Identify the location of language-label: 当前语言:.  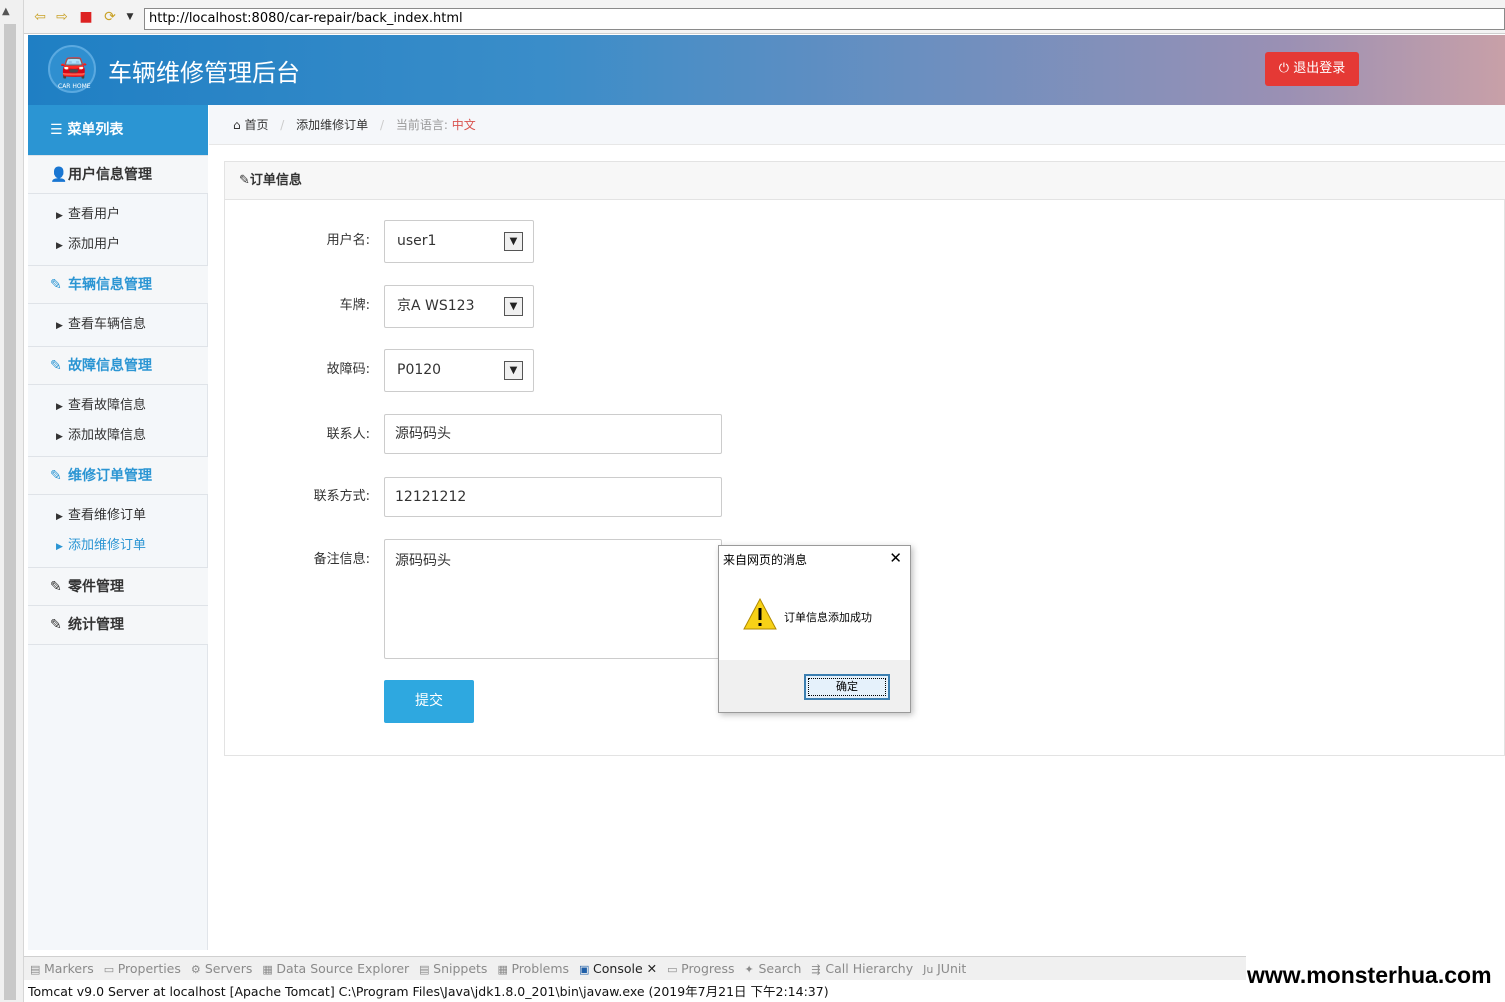
(421, 125).